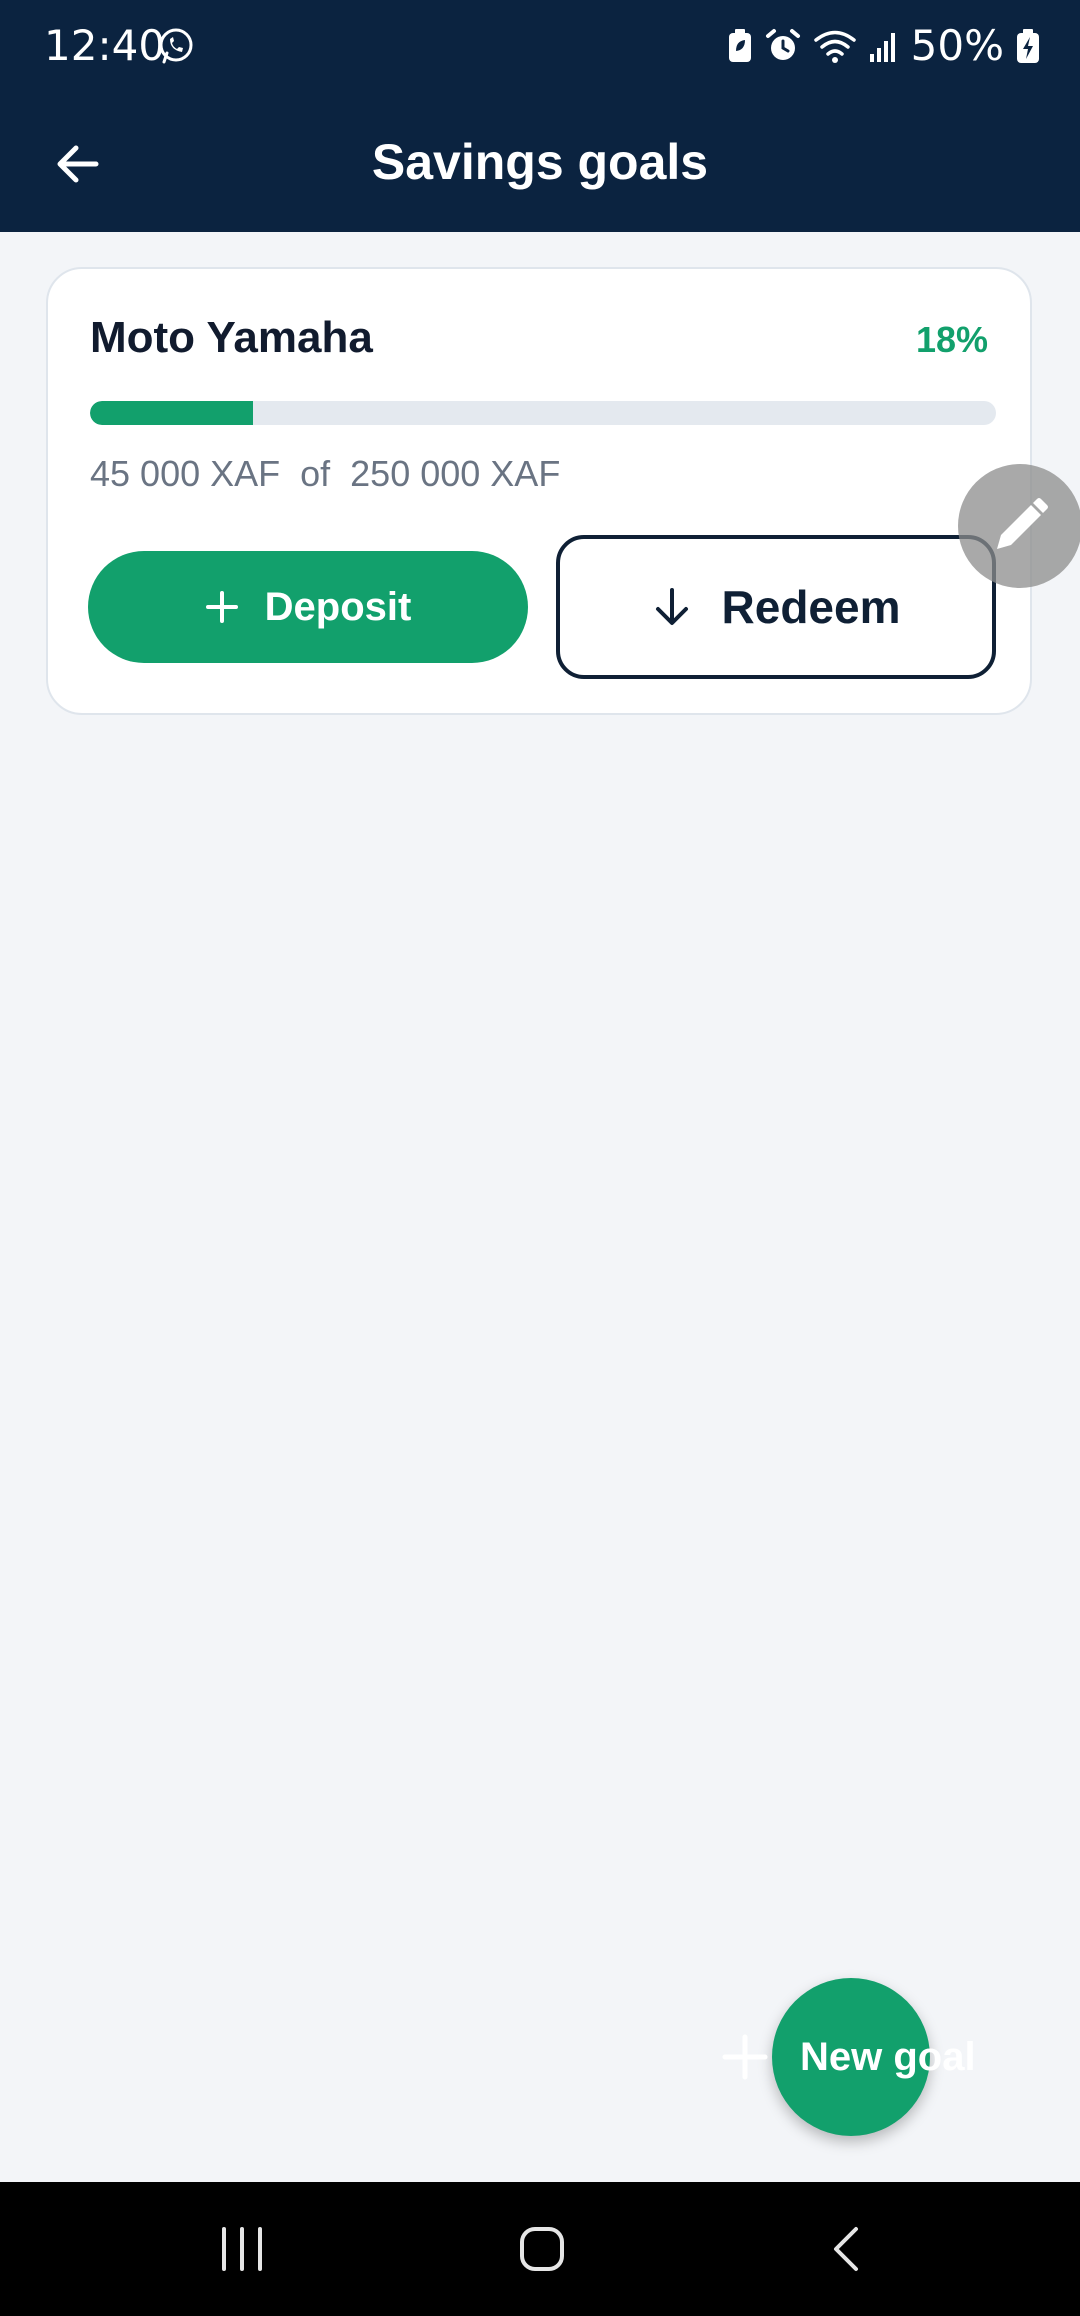 This screenshot has width=1080, height=2316. I want to click on goal-progress-bar, so click(543, 413).